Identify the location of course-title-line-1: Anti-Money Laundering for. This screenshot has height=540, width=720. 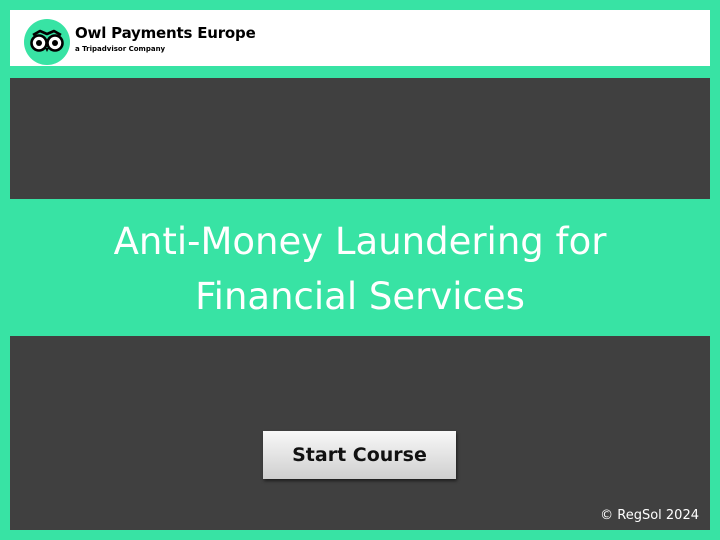
(360, 241).